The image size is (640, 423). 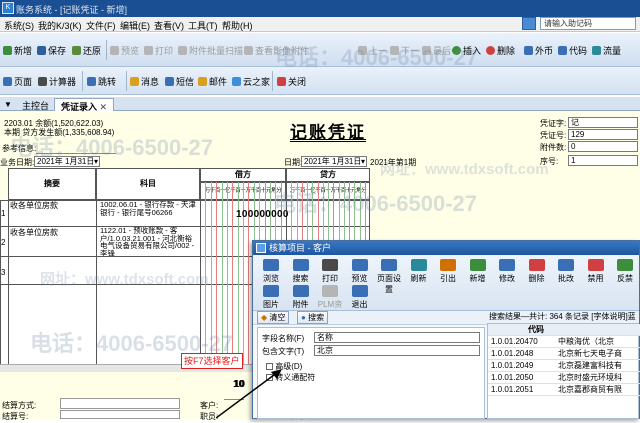 What do you see at coordinates (586, 341) in the screenshot?
I see `result-name: 中粮海优（北京` at bounding box center [586, 341].